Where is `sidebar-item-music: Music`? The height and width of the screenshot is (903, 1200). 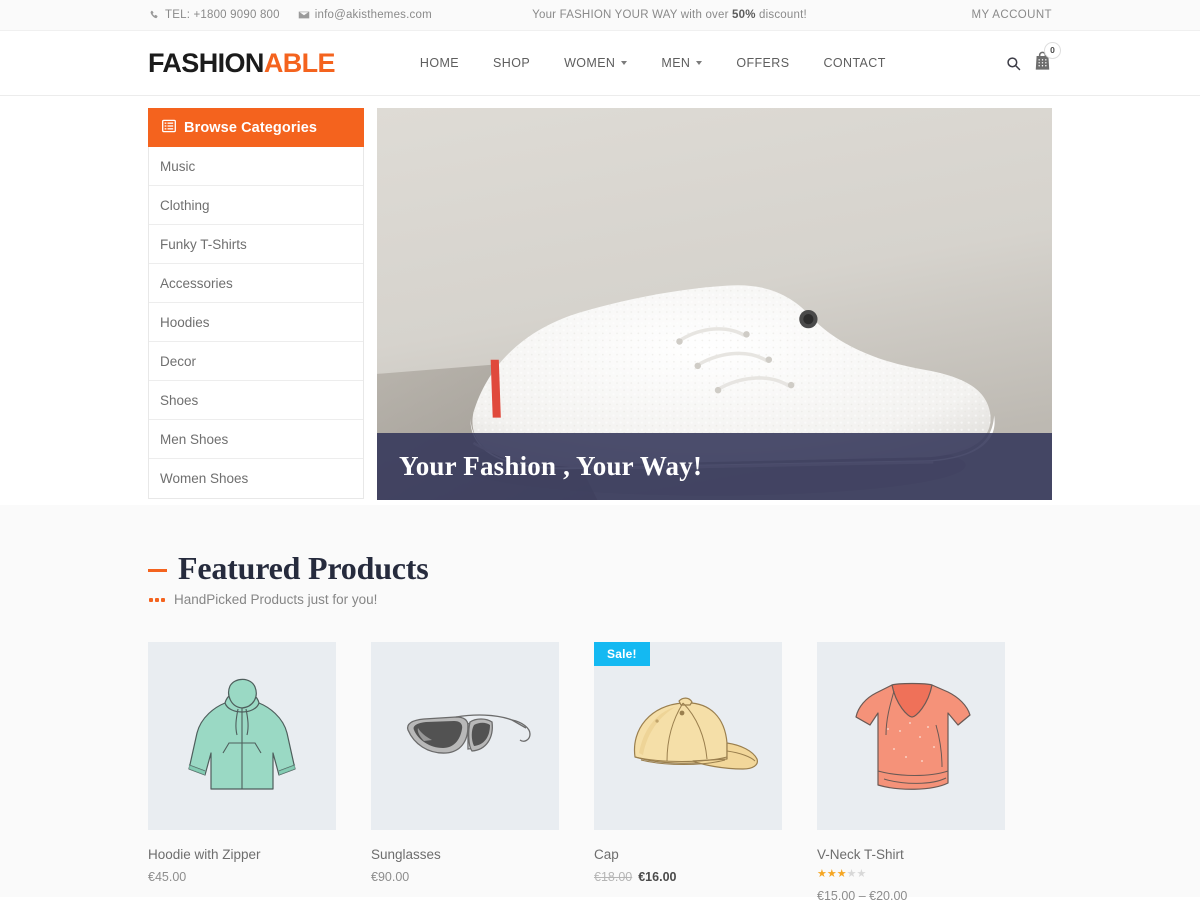 sidebar-item-music: Music is located at coordinates (256, 166).